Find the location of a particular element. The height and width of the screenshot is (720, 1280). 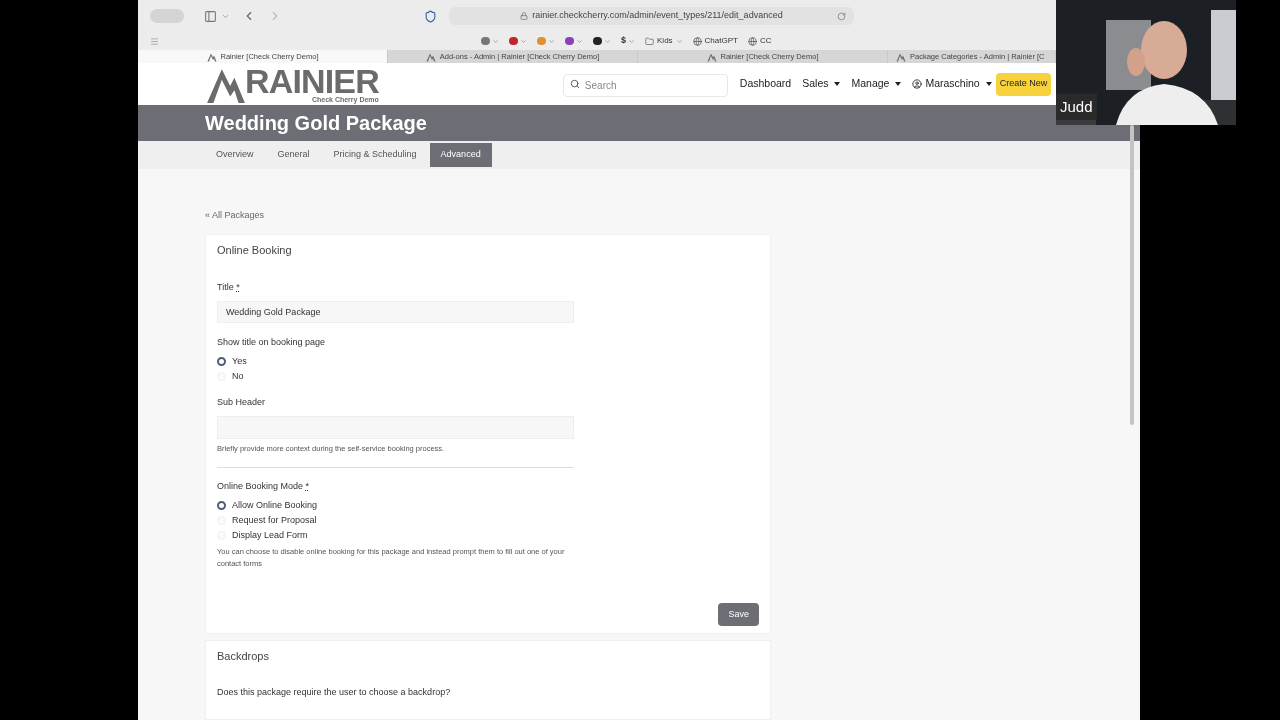

radio-label: No is located at coordinates (238, 376).